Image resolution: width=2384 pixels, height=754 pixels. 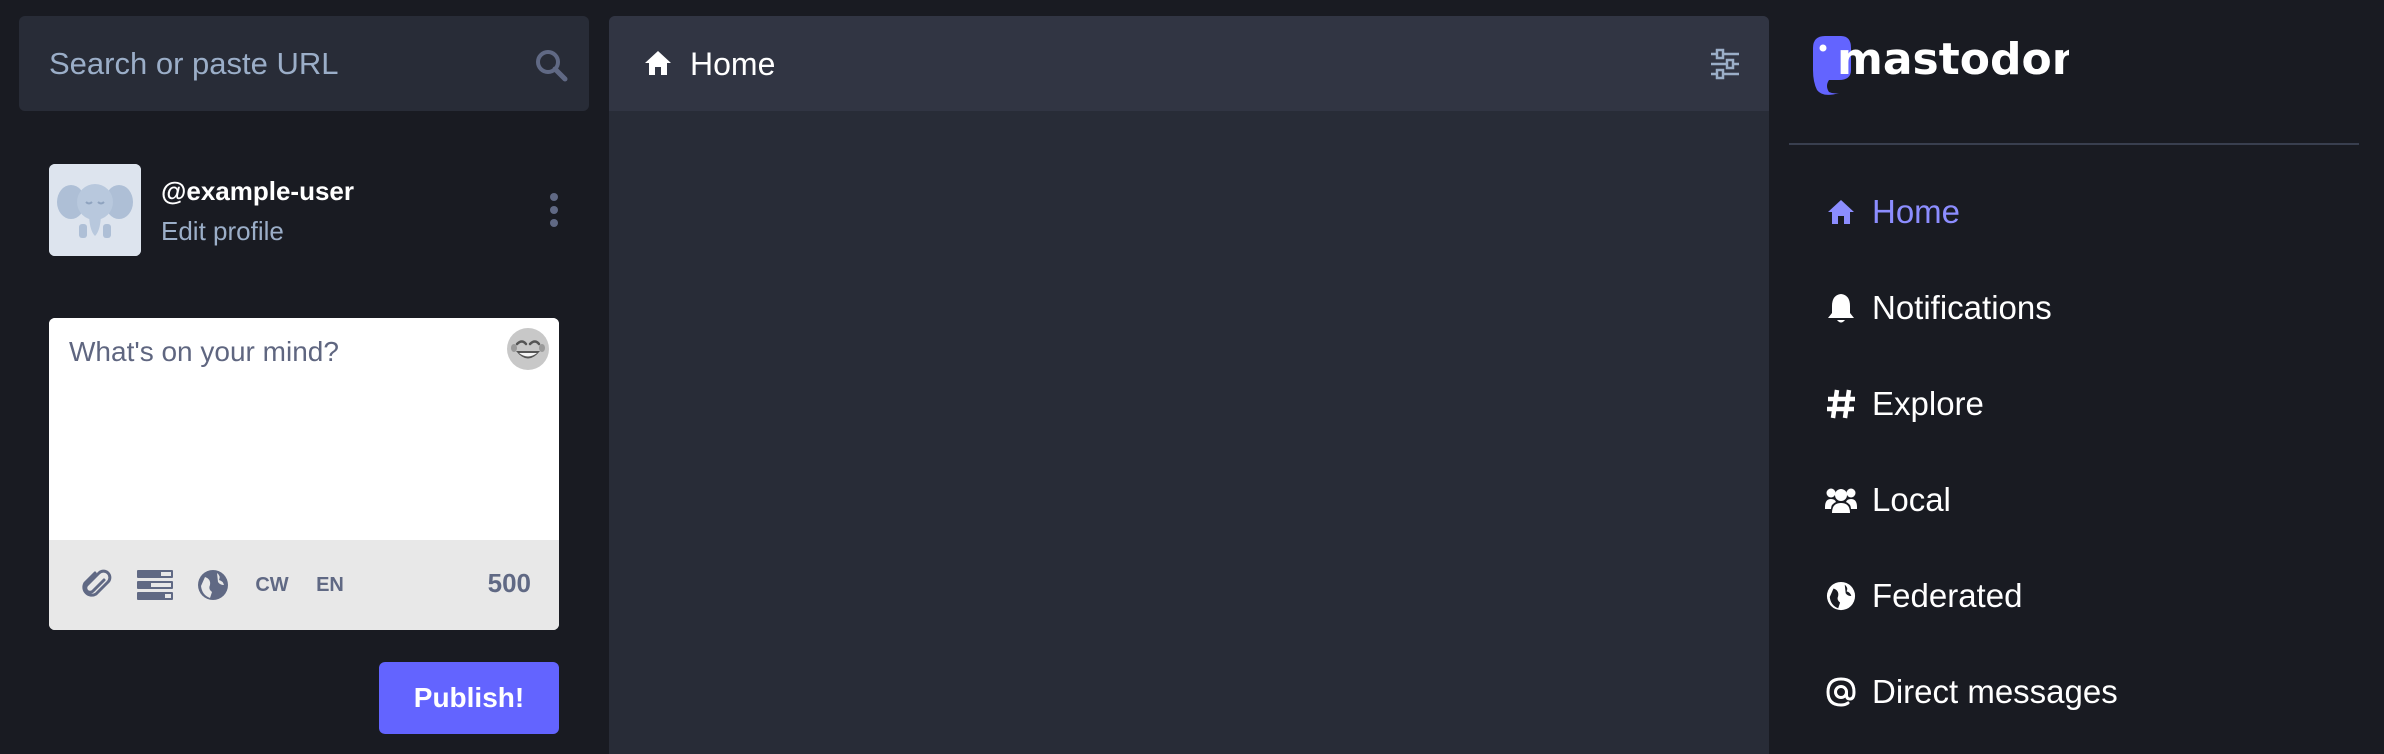 I want to click on sliders-icon, so click(x=1725, y=64).